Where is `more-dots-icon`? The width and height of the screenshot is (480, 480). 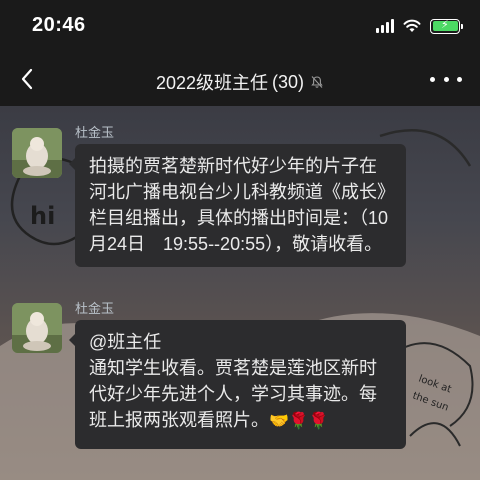
more-dots-icon is located at coordinates (432, 79).